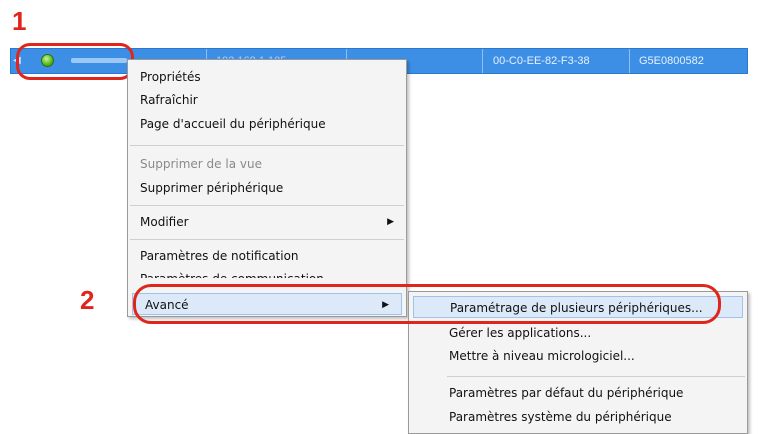  I want to click on highlight-ring-advanced-path, so click(427, 304).